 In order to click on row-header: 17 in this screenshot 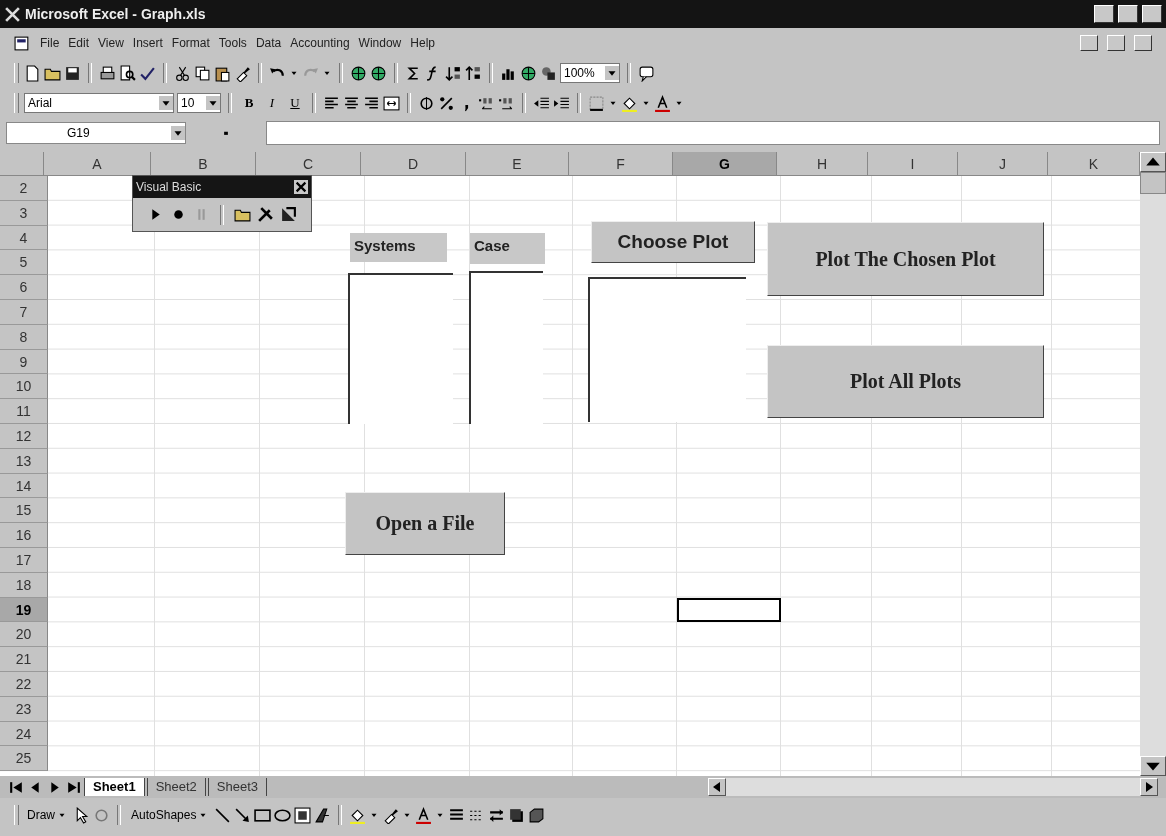, I will do `click(24, 560)`.